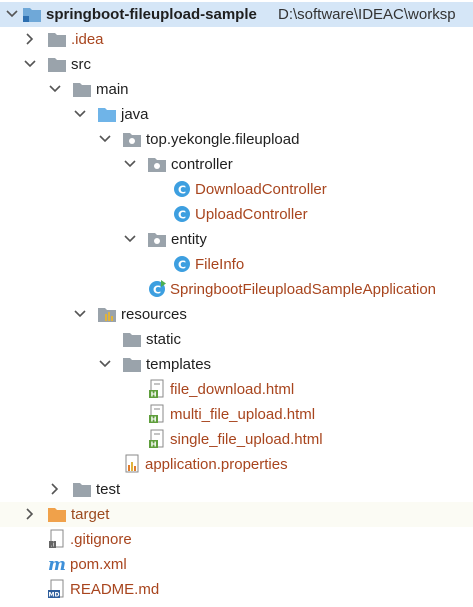 This screenshot has width=473, height=607. Describe the element at coordinates (236, 564) in the screenshot. I see `tree-row-pom: m pom.xml` at that location.